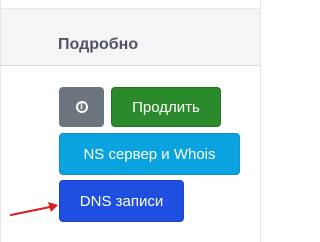  I want to click on annotation-arrow-icon, so click(34, 209).